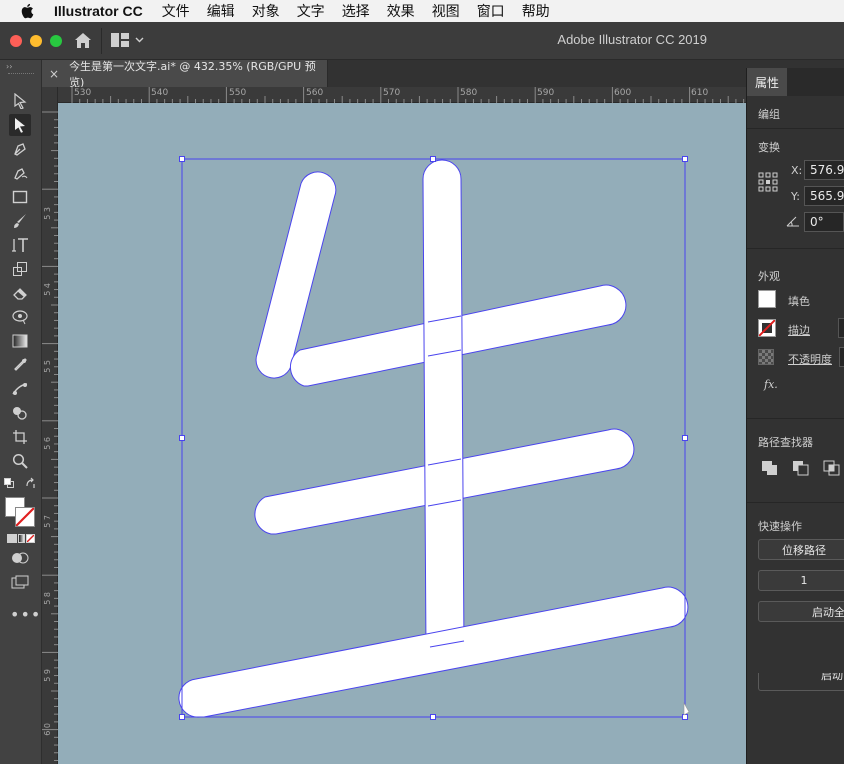  What do you see at coordinates (98, 11) in the screenshot?
I see `app-menu: Illustrator CC` at bounding box center [98, 11].